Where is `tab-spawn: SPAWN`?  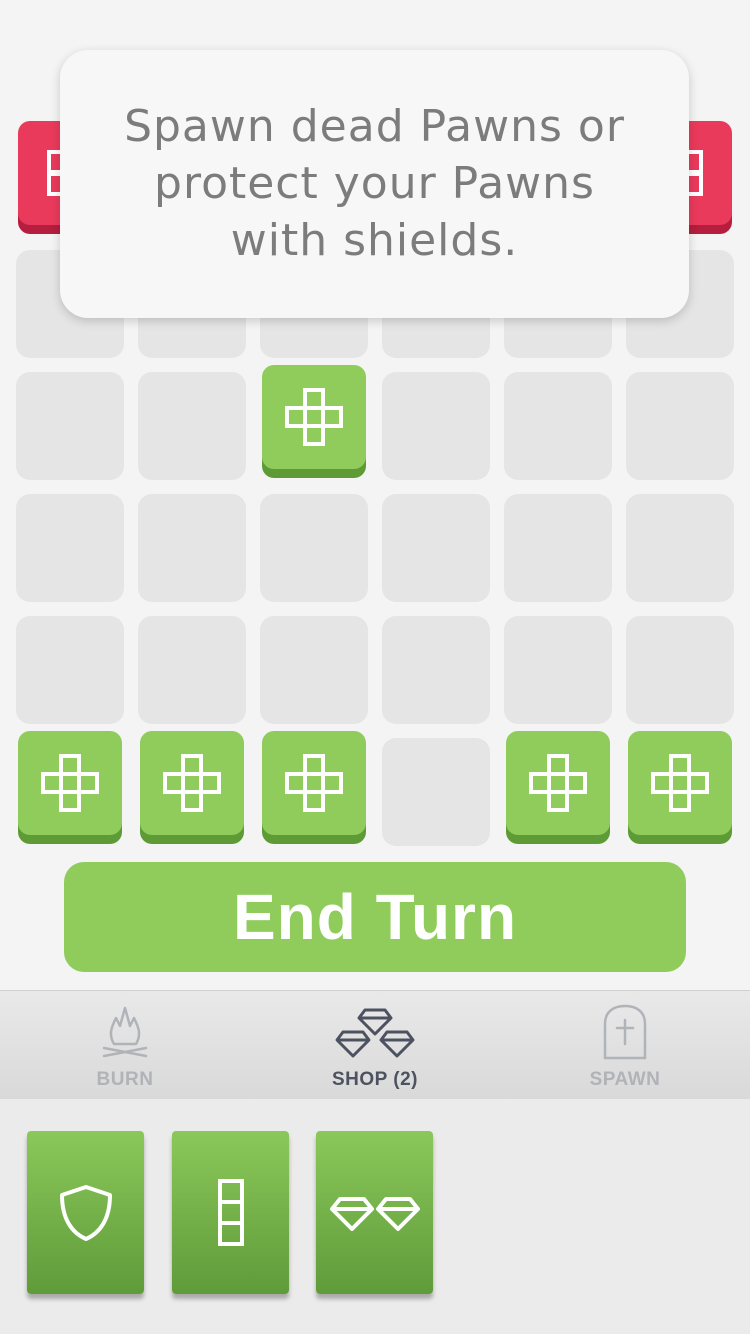 tab-spawn: SPAWN is located at coordinates (625, 1045).